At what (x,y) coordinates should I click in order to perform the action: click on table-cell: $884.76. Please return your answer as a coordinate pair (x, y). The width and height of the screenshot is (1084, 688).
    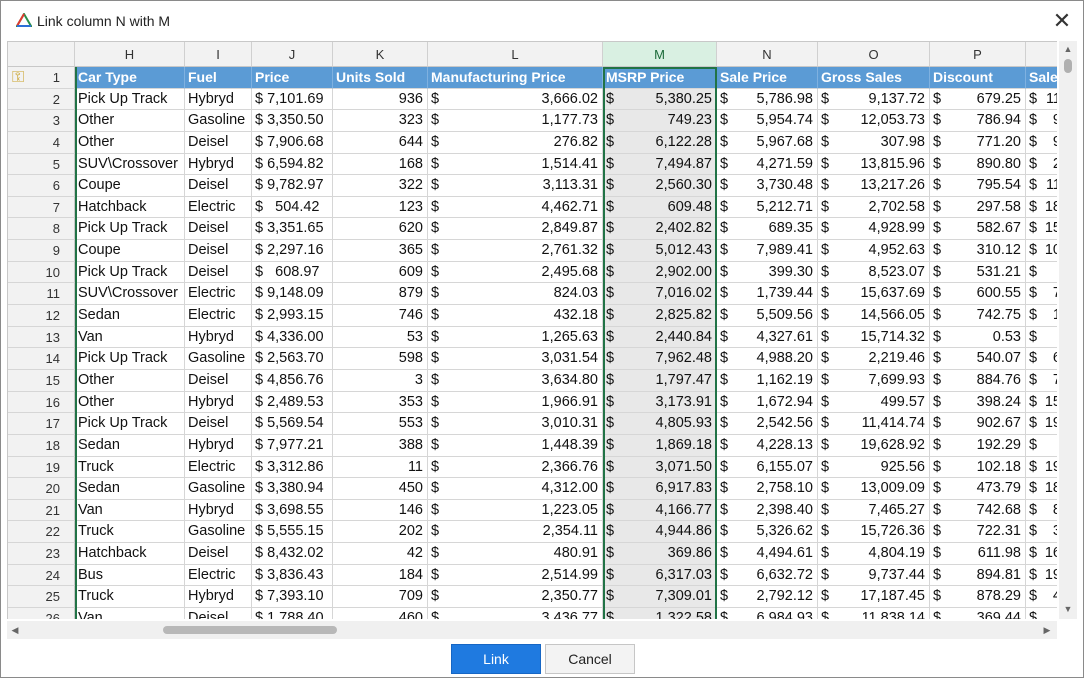
    Looking at the image, I should click on (978, 380).